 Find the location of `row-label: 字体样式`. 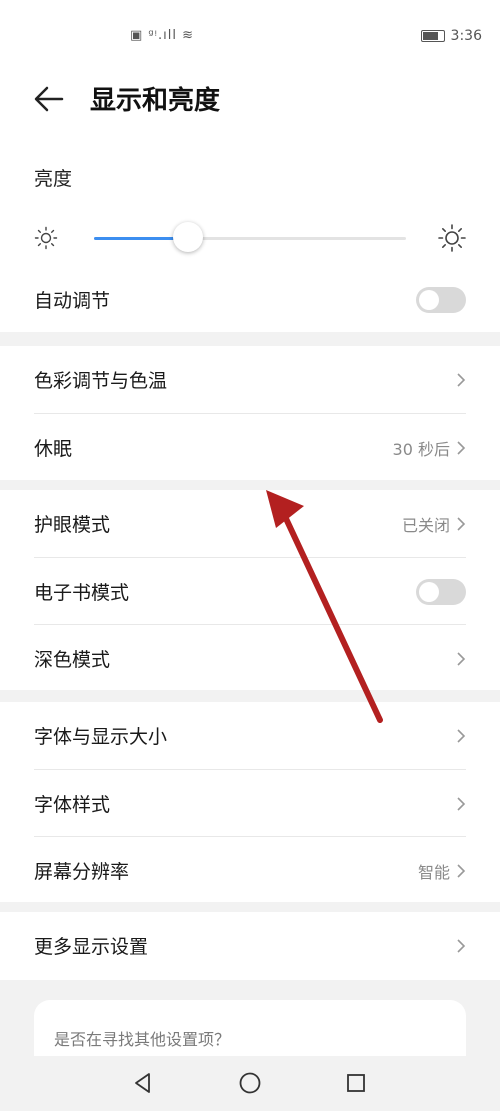

row-label: 字体样式 is located at coordinates (72, 805).